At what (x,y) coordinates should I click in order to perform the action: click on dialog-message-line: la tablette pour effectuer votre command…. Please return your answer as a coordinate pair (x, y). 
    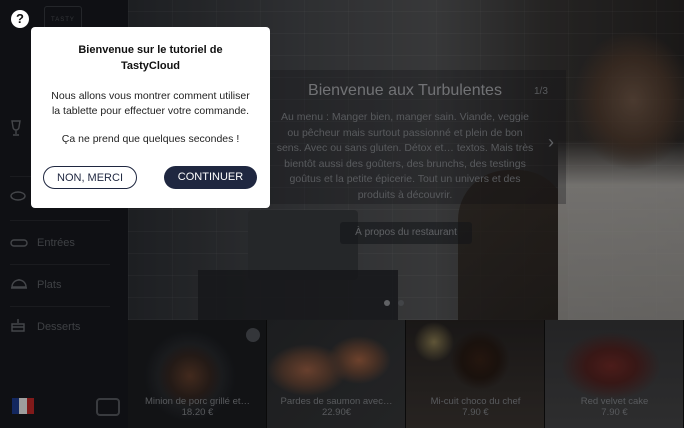
    Looking at the image, I should click on (150, 111).